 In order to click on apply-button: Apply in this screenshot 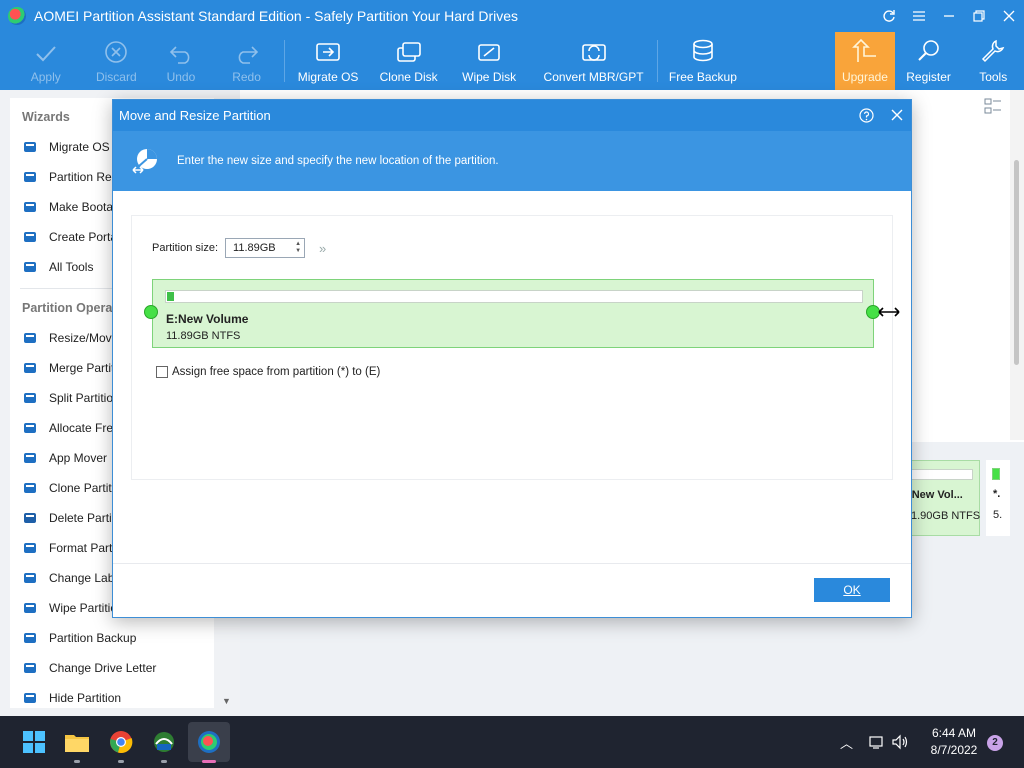, I will do `click(45, 61)`.